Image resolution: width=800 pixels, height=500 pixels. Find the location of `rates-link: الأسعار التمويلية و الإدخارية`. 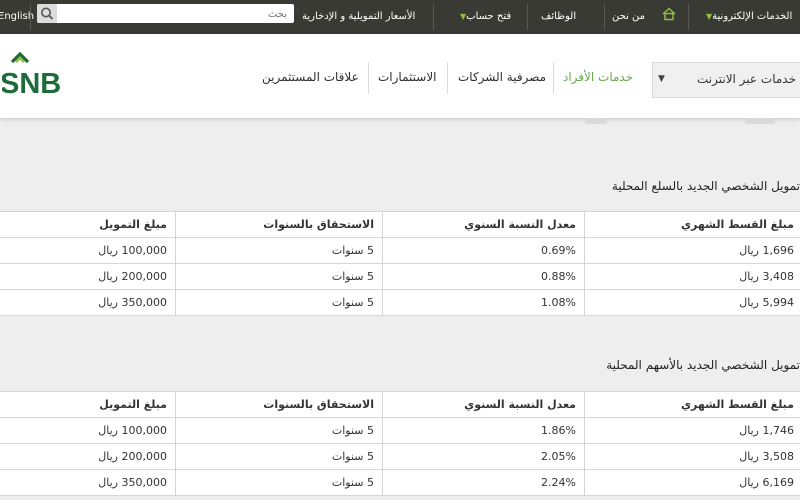

rates-link: الأسعار التمويلية و الإدخارية is located at coordinates (358, 17).